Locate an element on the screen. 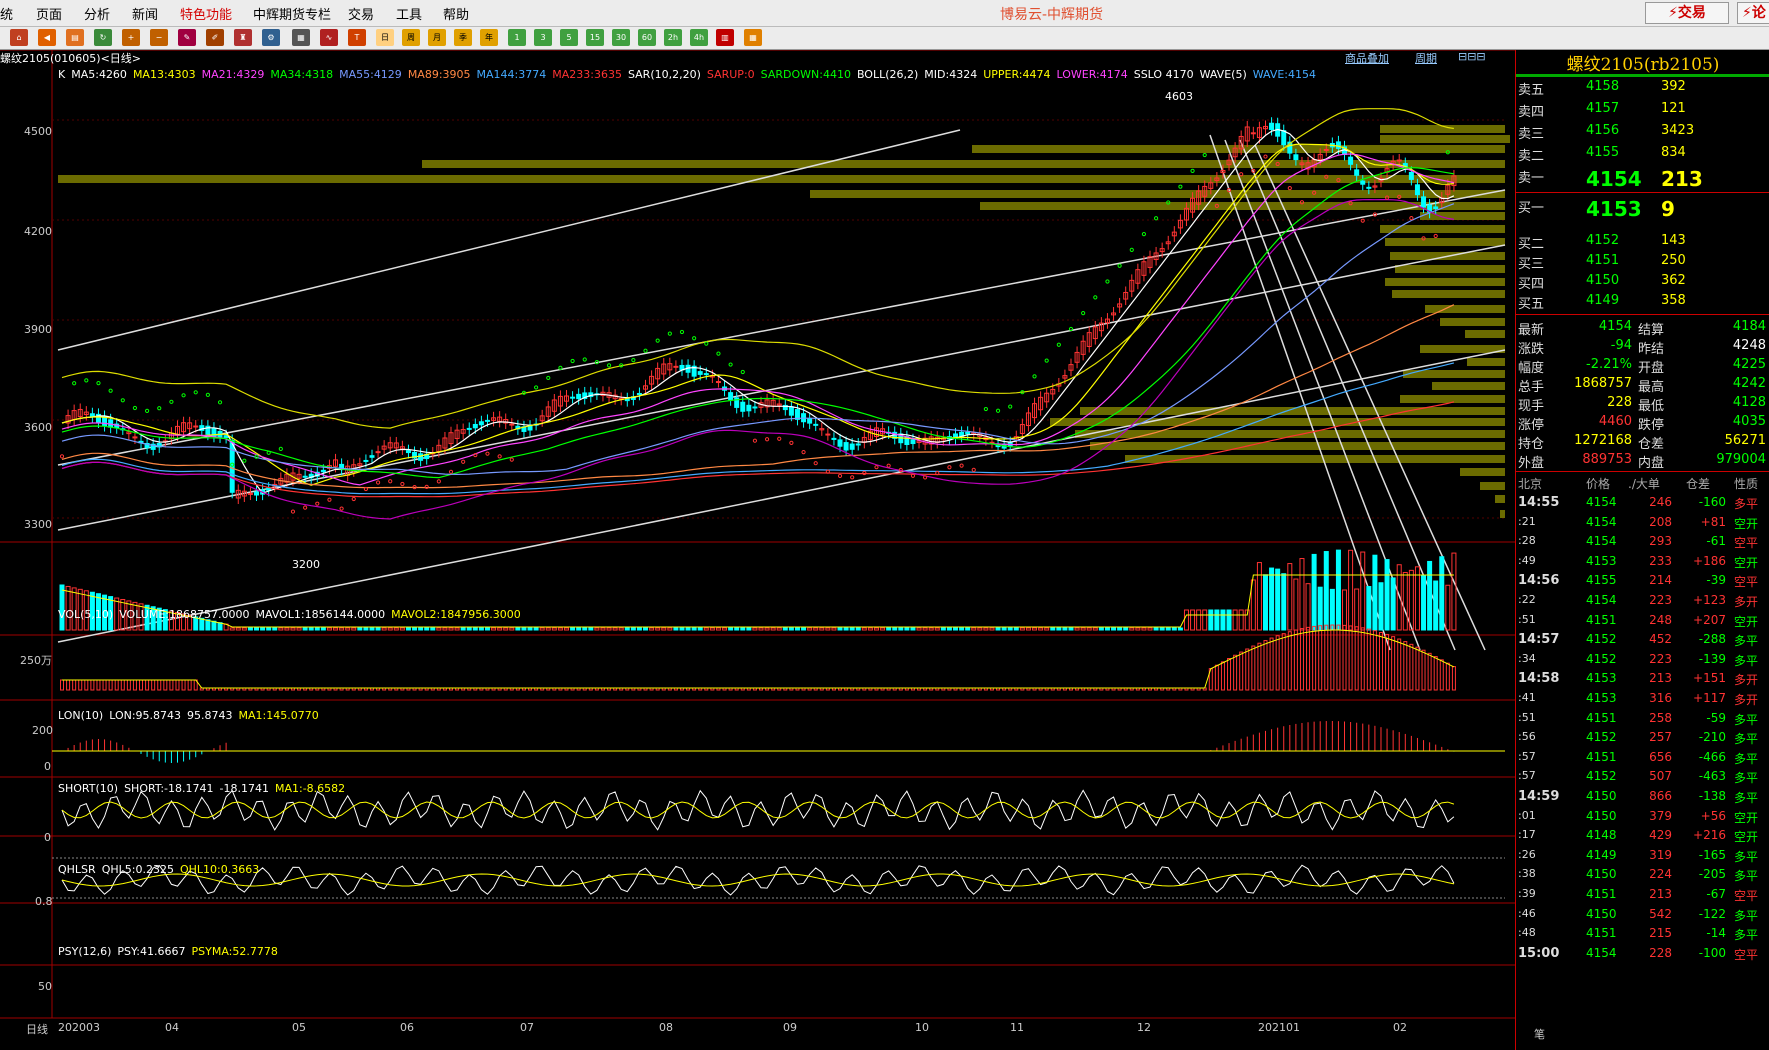 This screenshot has height=1050, width=1769. menu-features: 特色功能 is located at coordinates (206, 13).